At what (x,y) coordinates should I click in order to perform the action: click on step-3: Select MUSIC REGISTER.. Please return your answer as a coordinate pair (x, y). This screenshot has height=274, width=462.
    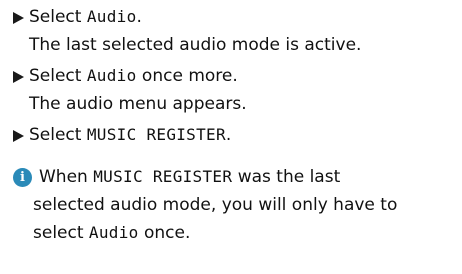
    Looking at the image, I should click on (122, 135).